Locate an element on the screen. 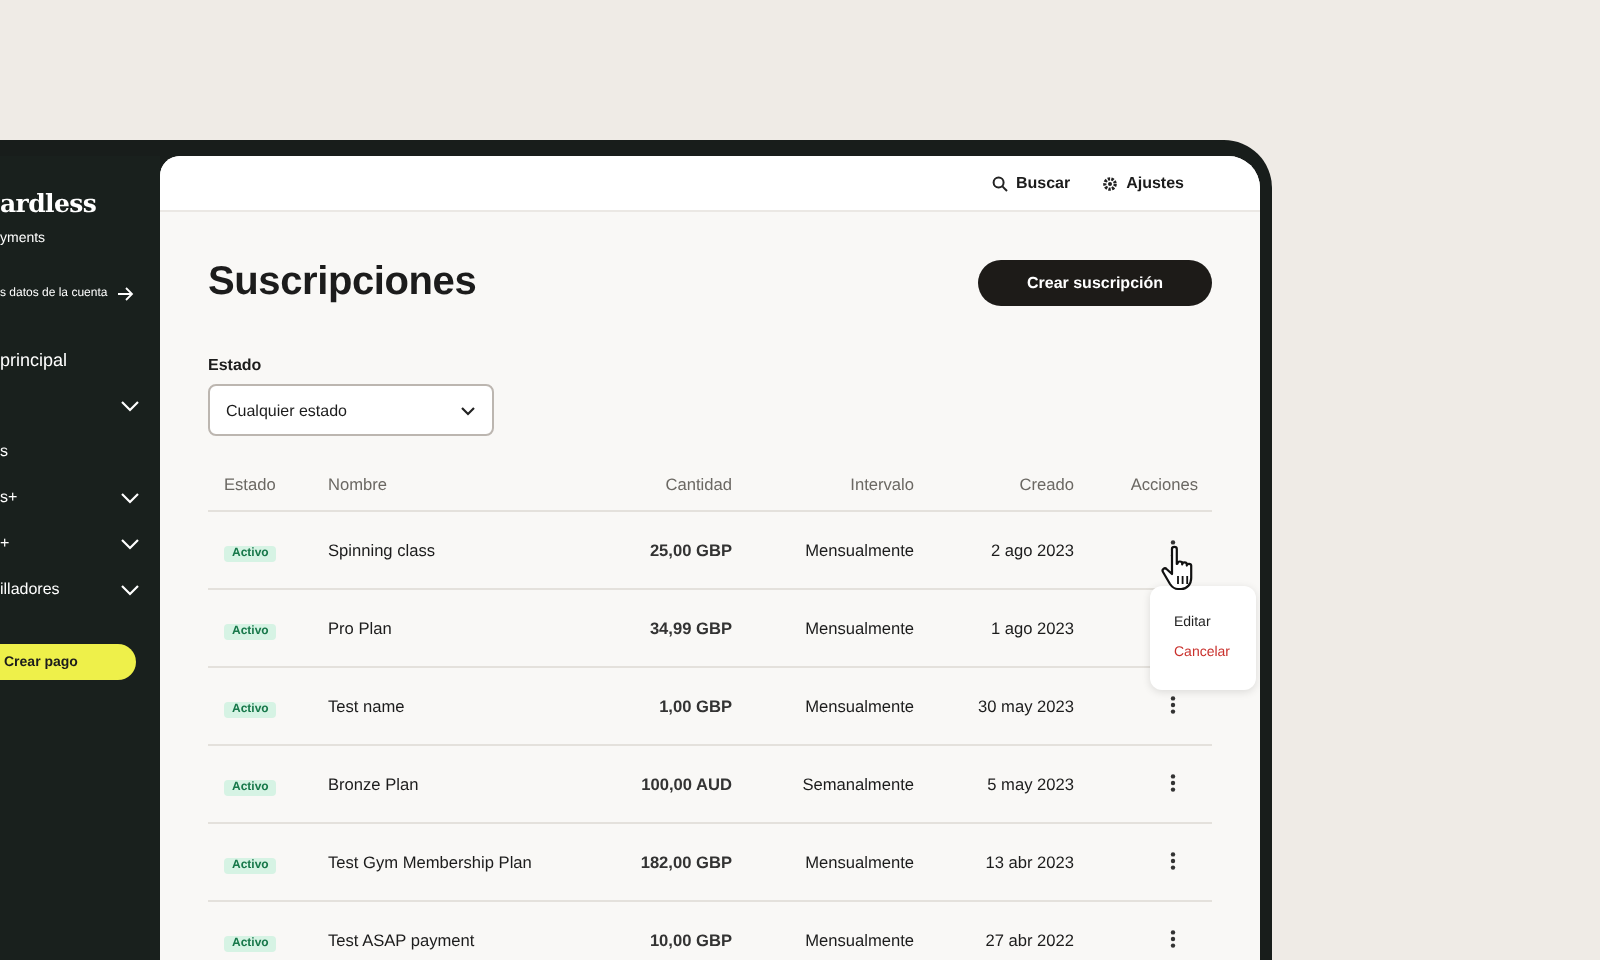 The image size is (1600, 960). table-cell-text: Test Gym Membership Plan is located at coordinates (431, 862).